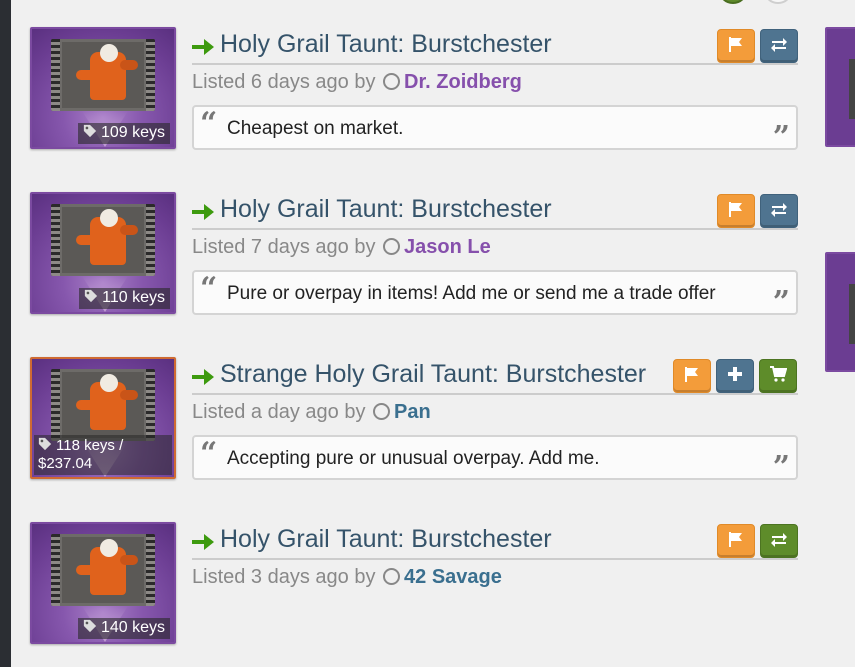 This screenshot has height=667, width=855. What do you see at coordinates (5, 333) in the screenshot?
I see `page-left-edge` at bounding box center [5, 333].